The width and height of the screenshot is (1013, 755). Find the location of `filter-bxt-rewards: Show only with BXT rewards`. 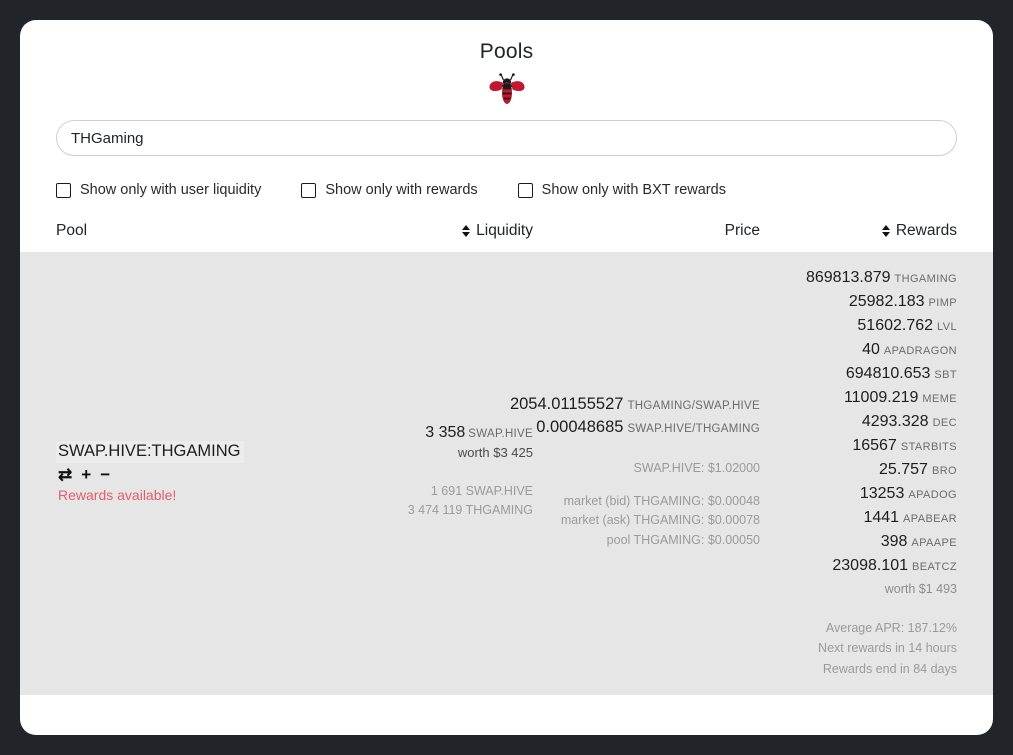

filter-bxt-rewards: Show only with BXT rewards is located at coordinates (621, 190).